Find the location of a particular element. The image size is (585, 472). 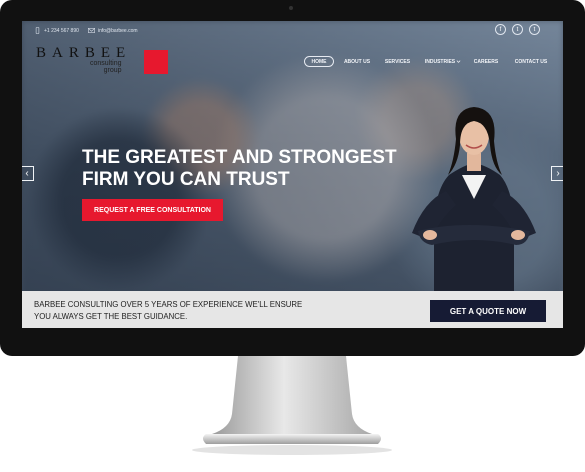

logo-red-square is located at coordinates (156, 62).